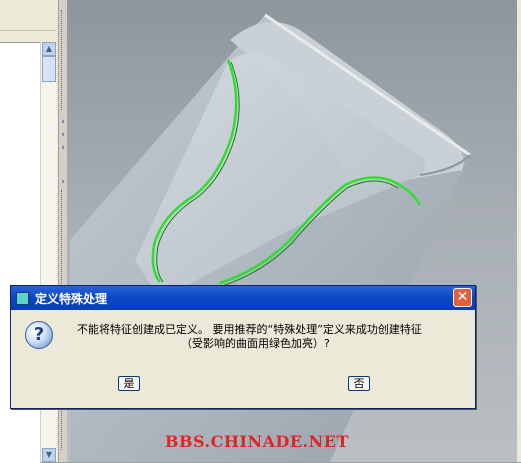  What do you see at coordinates (249, 329) in the screenshot?
I see `message-line-1: 不能将特征创建成已定义。 要用推荐的“特殊处理”定义来成功创建特征` at bounding box center [249, 329].